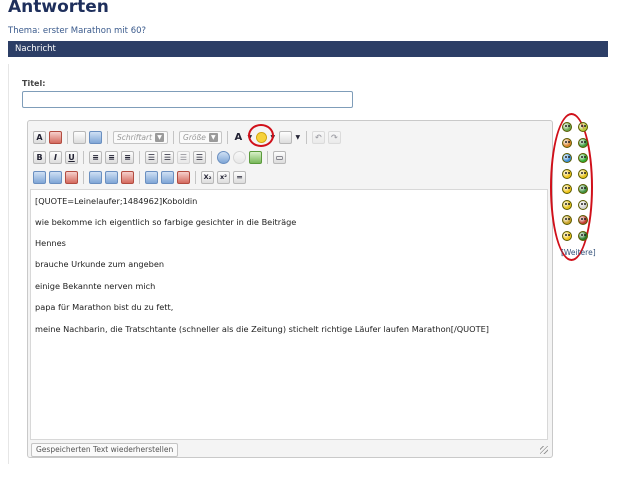  What do you see at coordinates (199, 157) in the screenshot?
I see `indent-icon: ☰` at bounding box center [199, 157].